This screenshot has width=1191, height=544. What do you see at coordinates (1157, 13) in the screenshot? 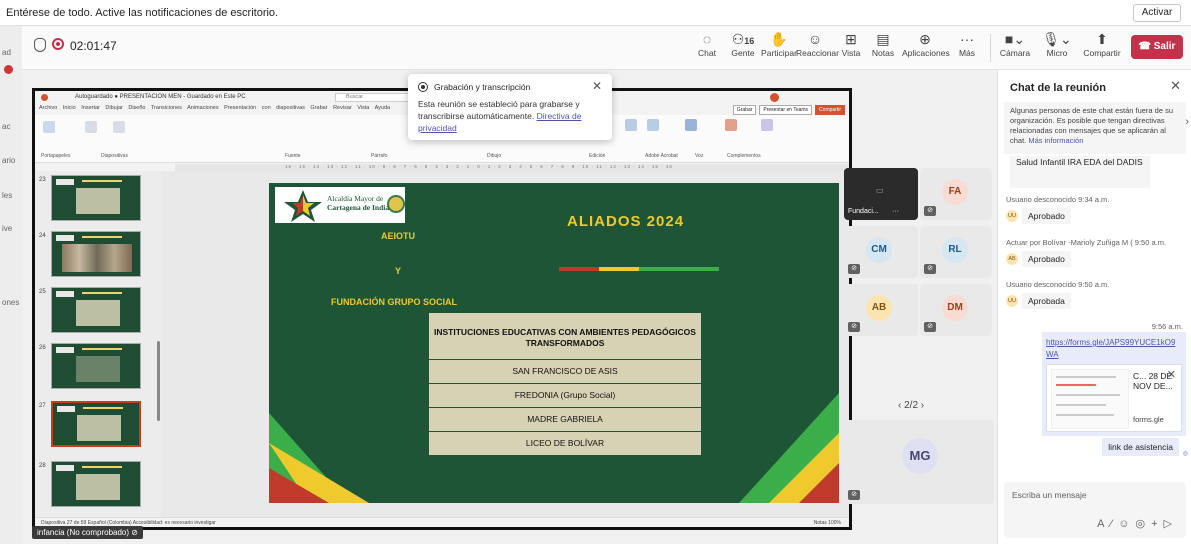
I see `activate-notifications-button: Activar` at bounding box center [1157, 13].